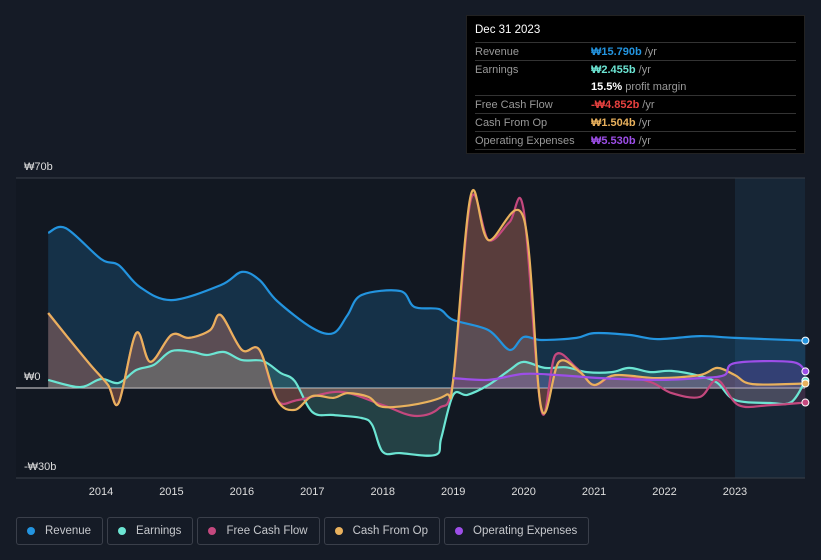 This screenshot has width=821, height=560. I want to click on tooltip-row: Cash From Op ₩1.504b/yr, so click(635, 123).